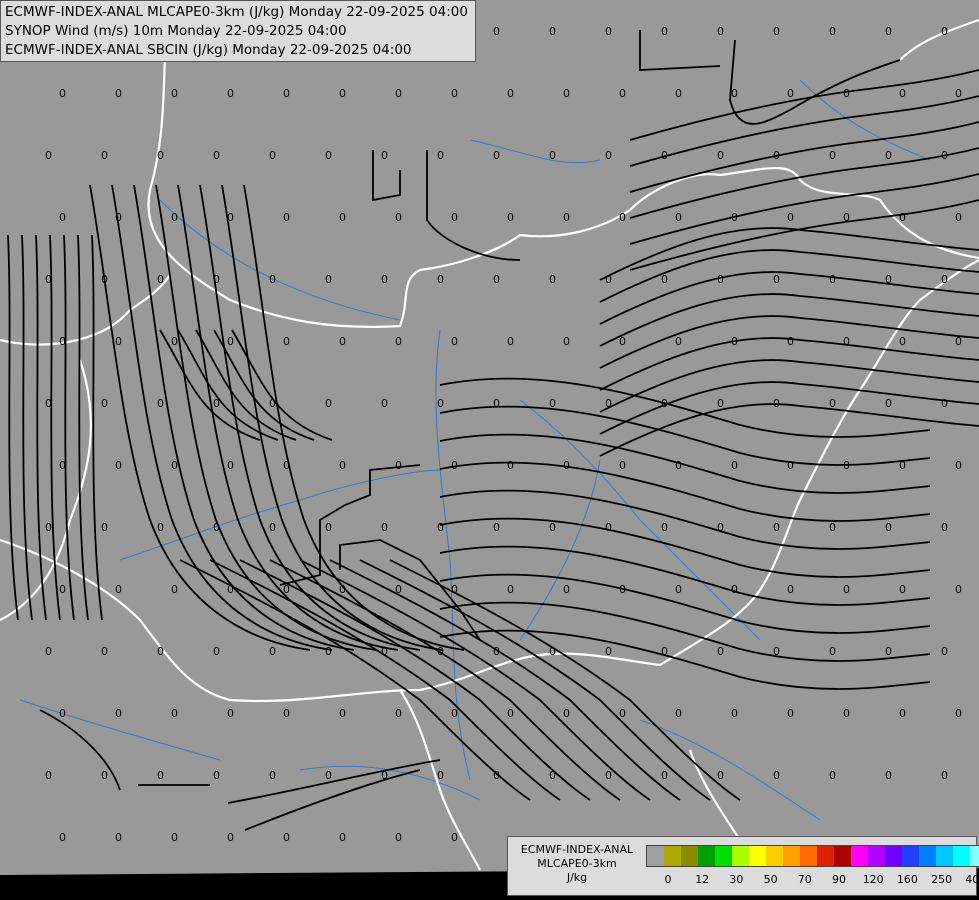  I want to click on legend-tick-label: 120, so click(873, 879).